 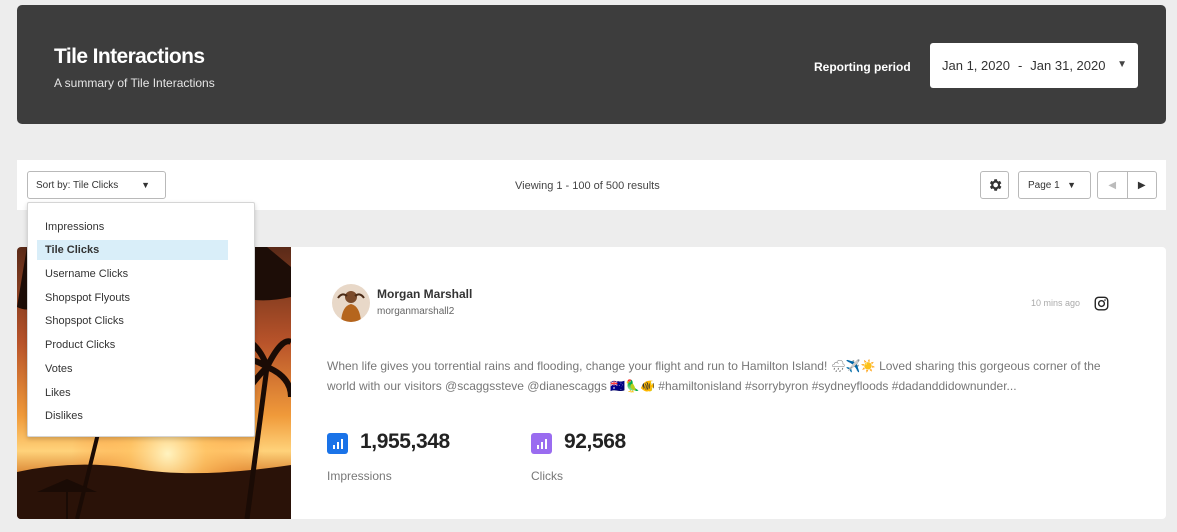 What do you see at coordinates (132, 227) in the screenshot?
I see `sort-option-impressions: Impressions` at bounding box center [132, 227].